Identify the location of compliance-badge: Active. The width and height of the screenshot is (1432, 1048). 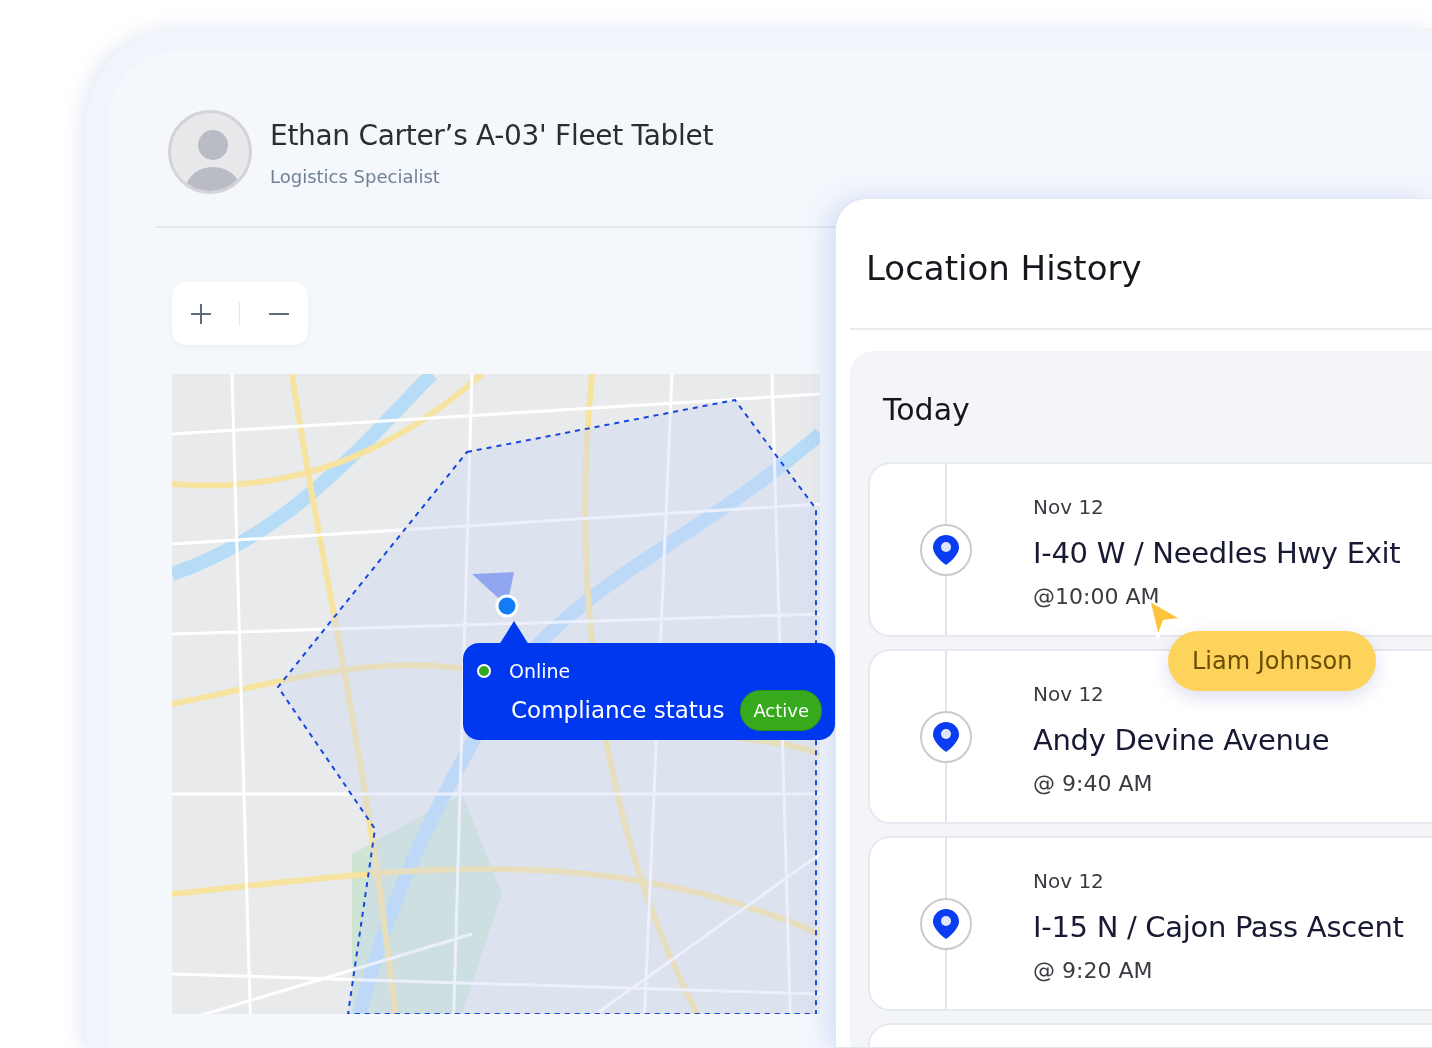
(781, 710).